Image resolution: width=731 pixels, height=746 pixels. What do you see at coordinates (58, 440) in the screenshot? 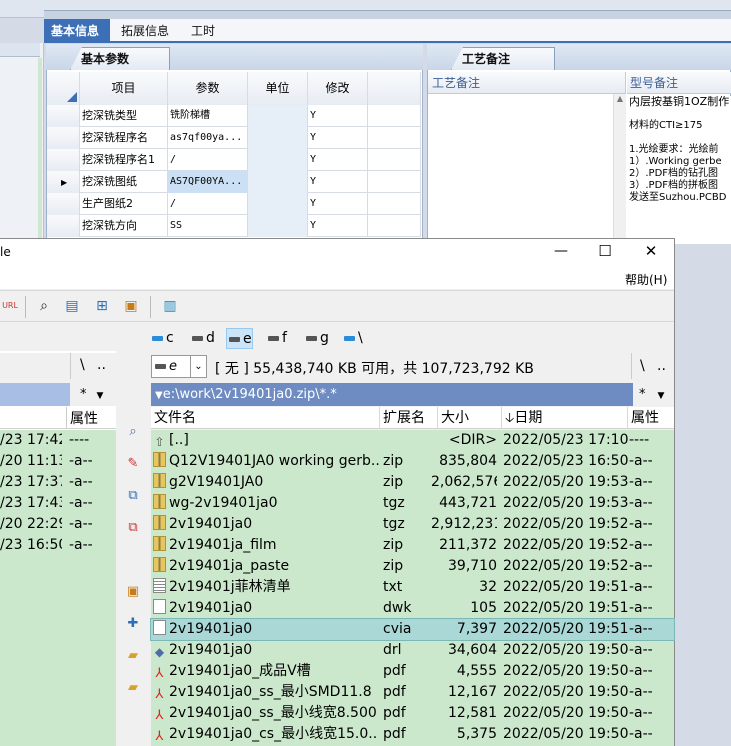
I see `left-file-row: /23 17:42 ----` at bounding box center [58, 440].